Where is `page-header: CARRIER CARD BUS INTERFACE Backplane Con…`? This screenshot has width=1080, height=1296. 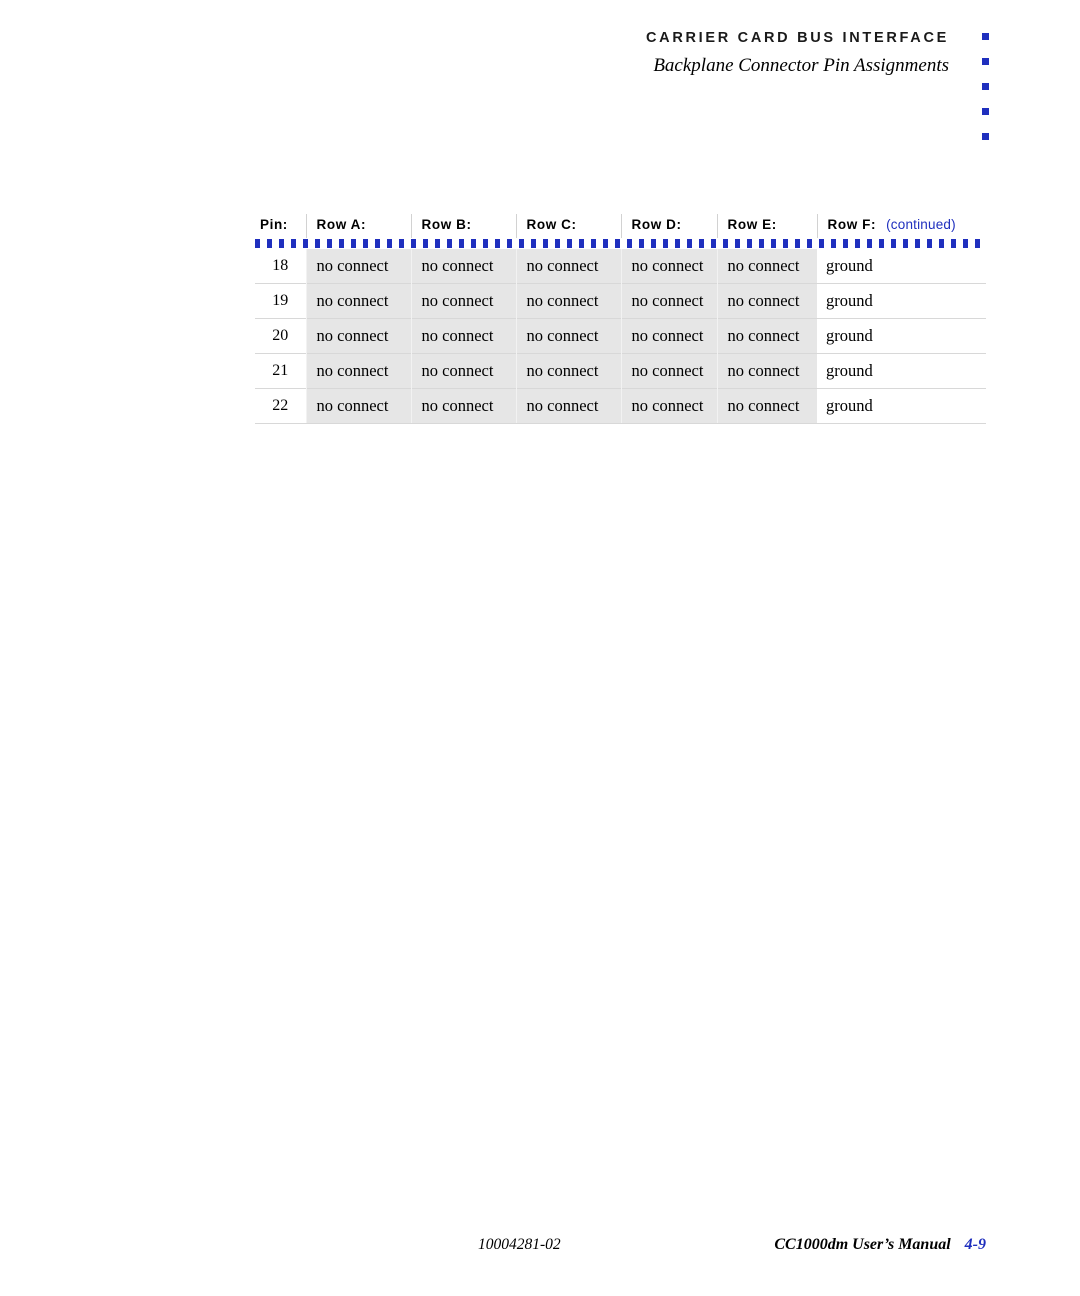
page-header: CARRIER CARD BUS INTERFACE Backplane Con… is located at coordinates (540, 70).